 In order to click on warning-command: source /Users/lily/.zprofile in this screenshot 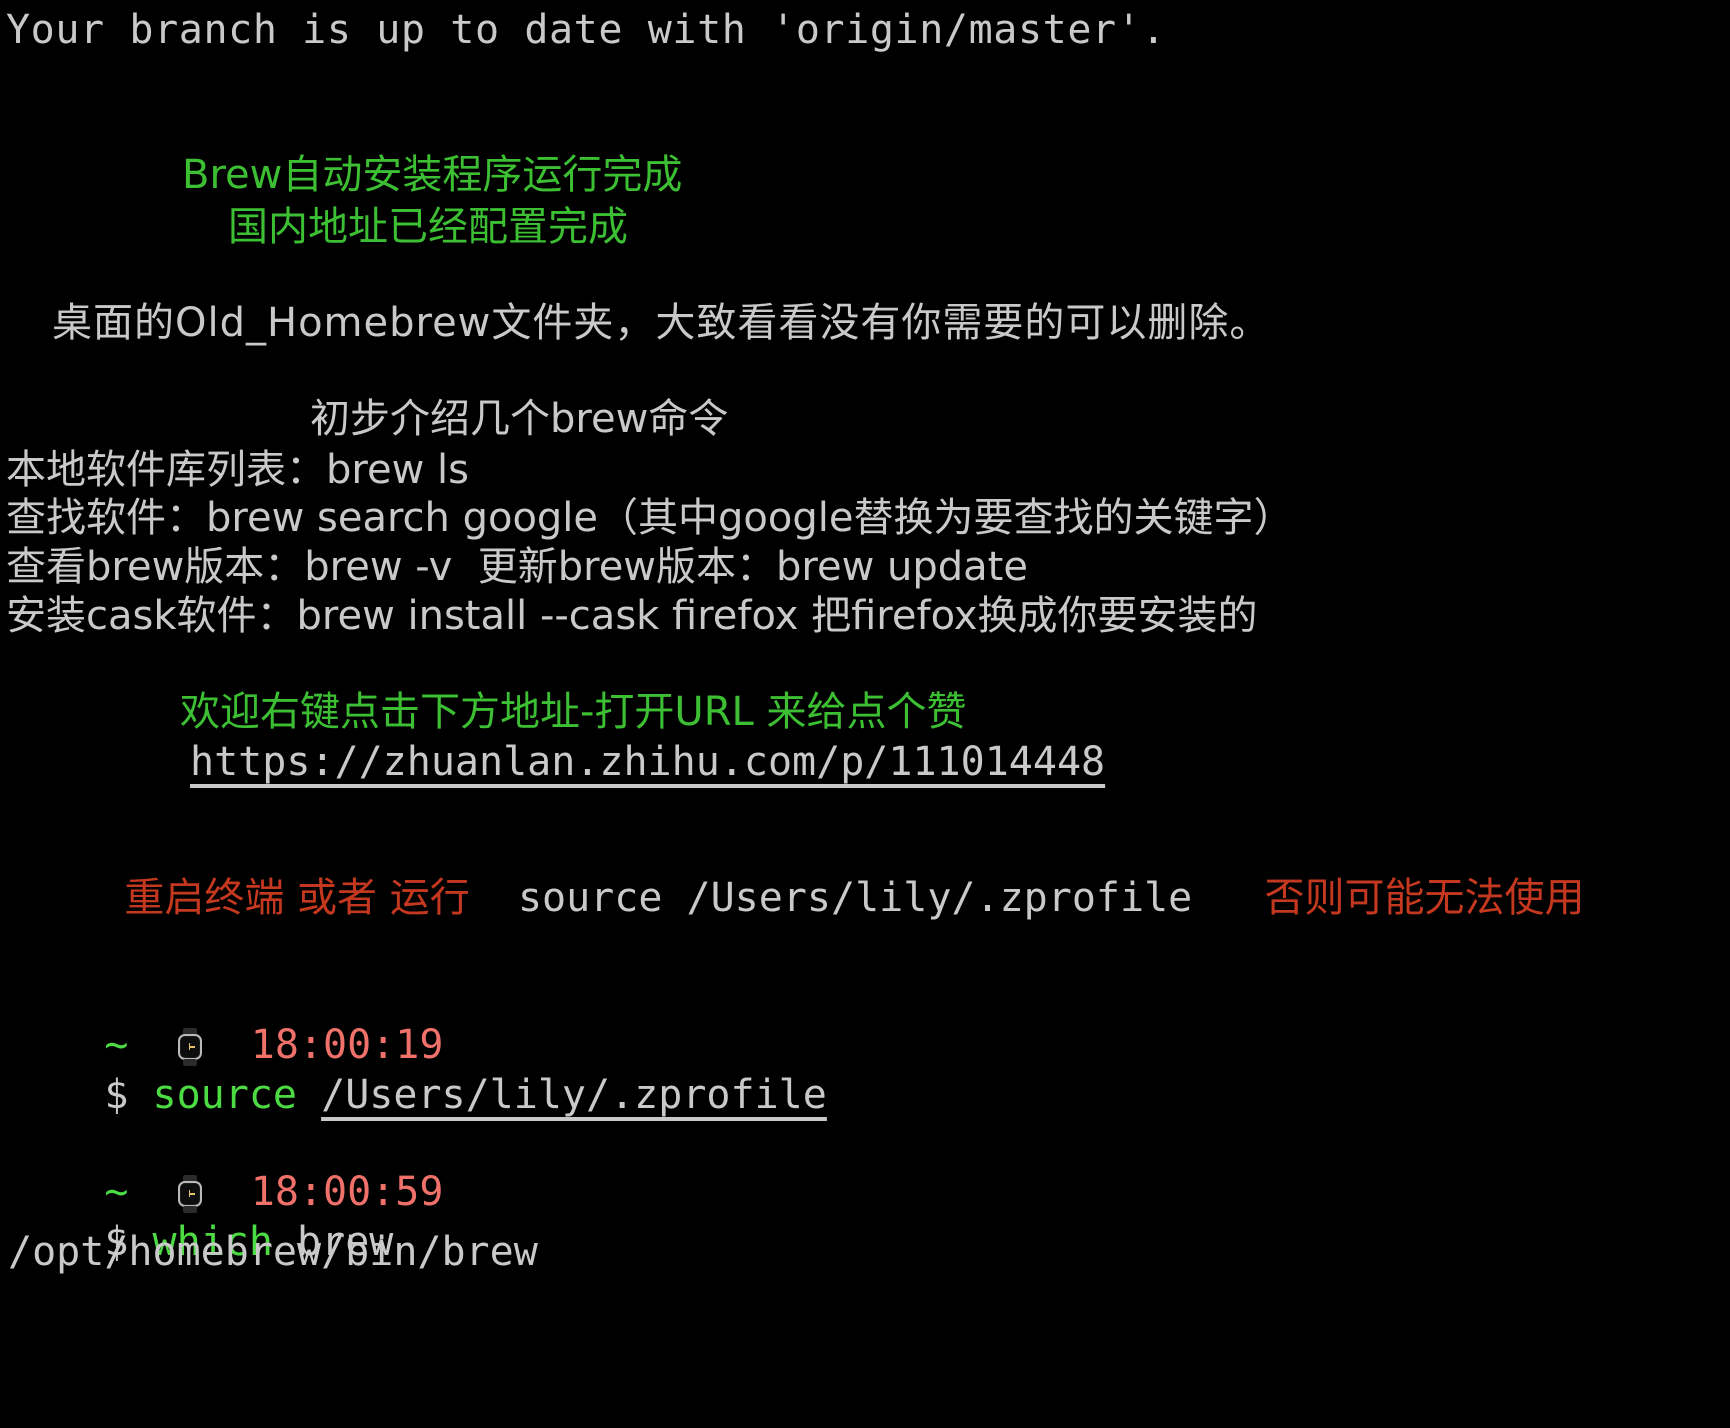, I will do `click(855, 898)`.